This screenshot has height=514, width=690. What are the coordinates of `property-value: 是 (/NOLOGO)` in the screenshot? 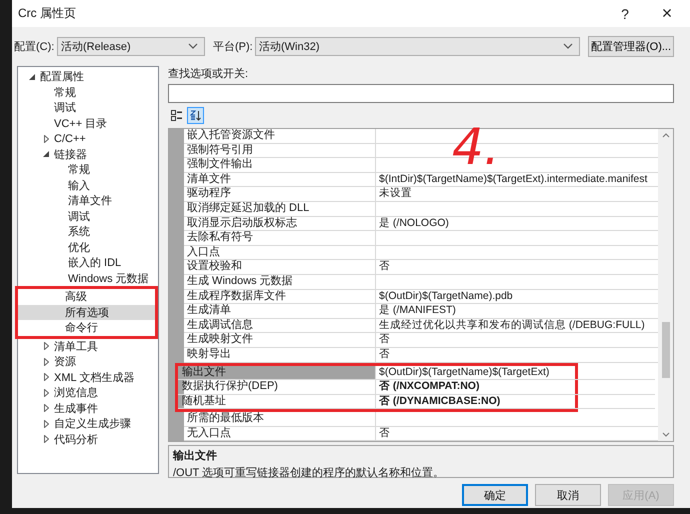 It's located at (517, 224).